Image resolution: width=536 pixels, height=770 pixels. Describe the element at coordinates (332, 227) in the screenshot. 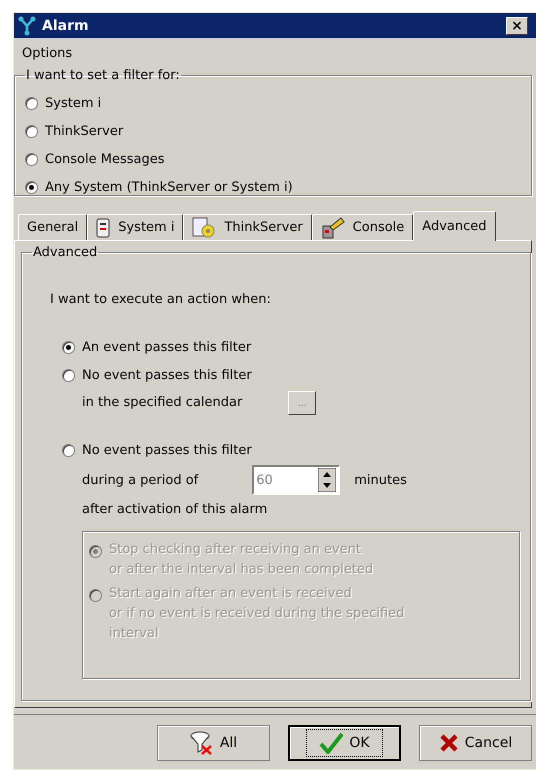

I see `terminal-pen-icon` at that location.